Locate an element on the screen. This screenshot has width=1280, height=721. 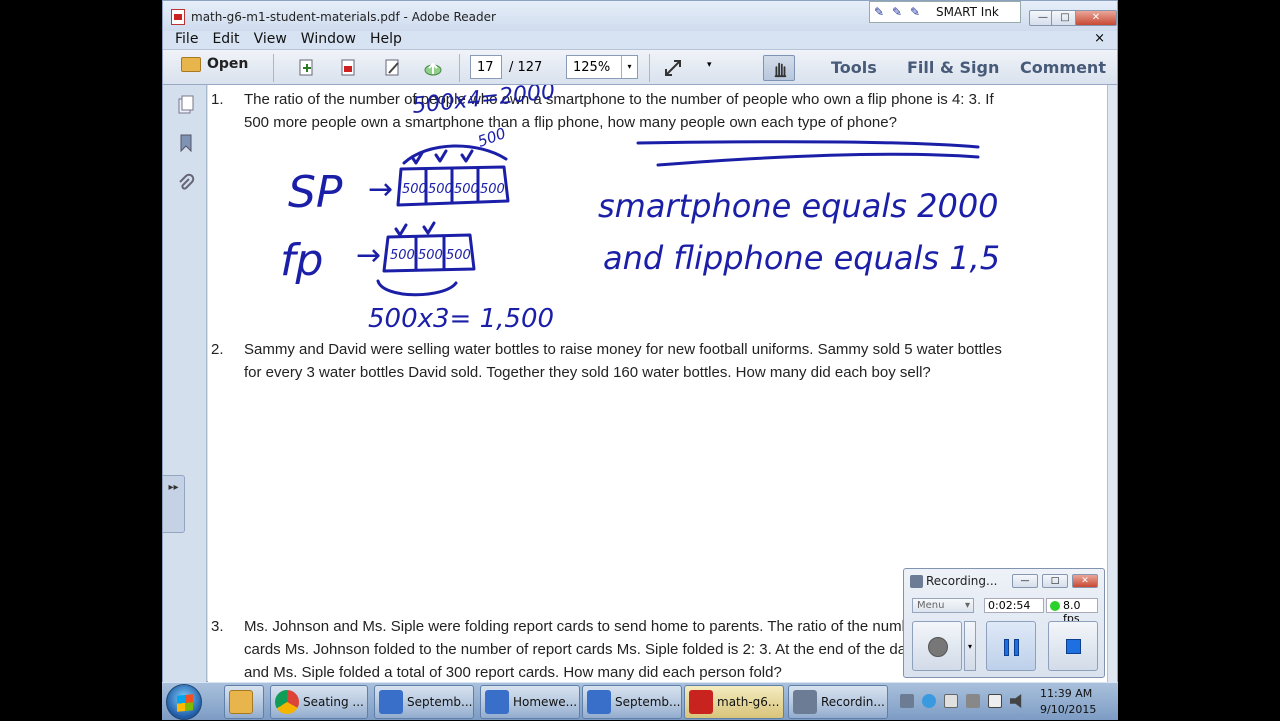
document-close-icon: × is located at coordinates (1099, 38).